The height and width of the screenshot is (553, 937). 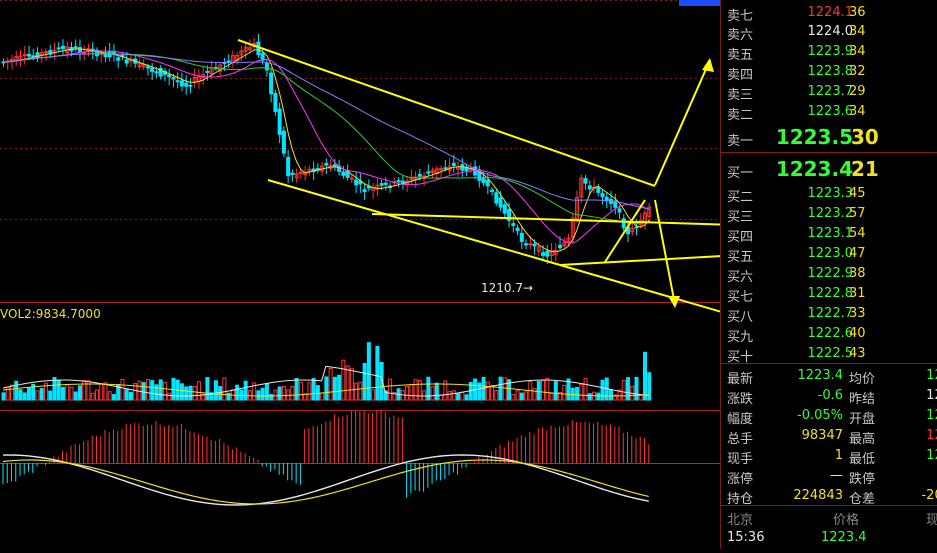 What do you see at coordinates (740, 459) in the screenshot?
I see `stat-label: 现手` at bounding box center [740, 459].